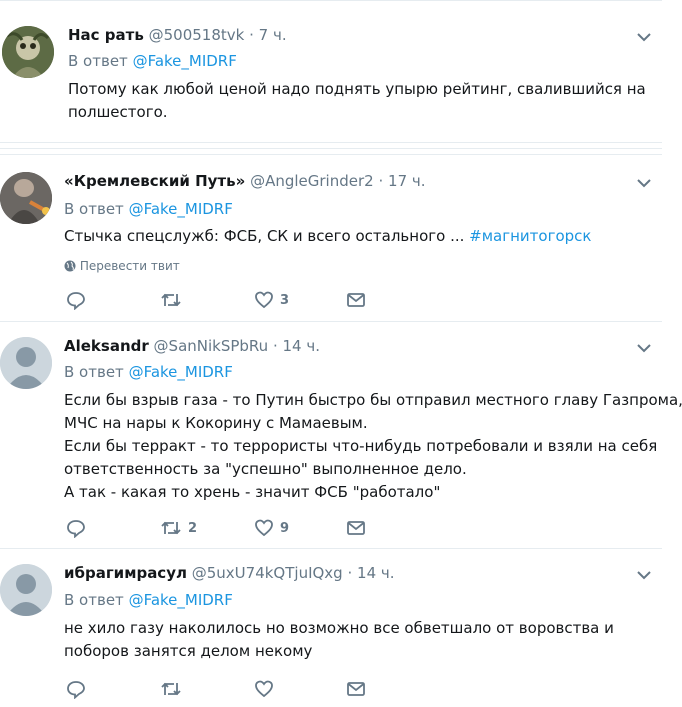 This screenshot has width=682, height=707. I want to click on translate-tweet-button: Перевести твит, so click(122, 266).